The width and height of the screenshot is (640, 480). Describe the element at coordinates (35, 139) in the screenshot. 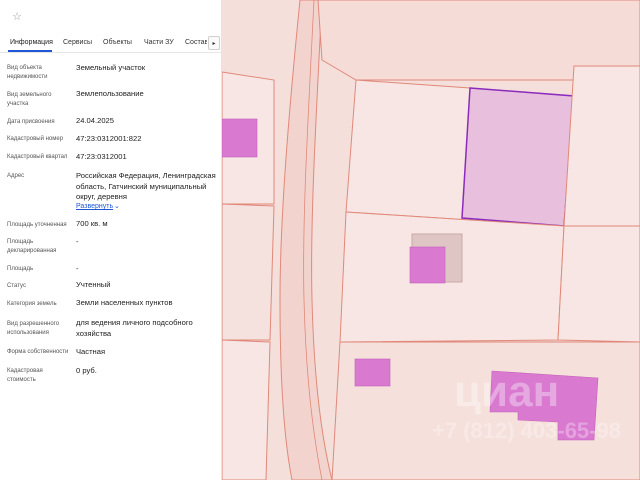

I see `field-label: Кадастровый номер` at that location.